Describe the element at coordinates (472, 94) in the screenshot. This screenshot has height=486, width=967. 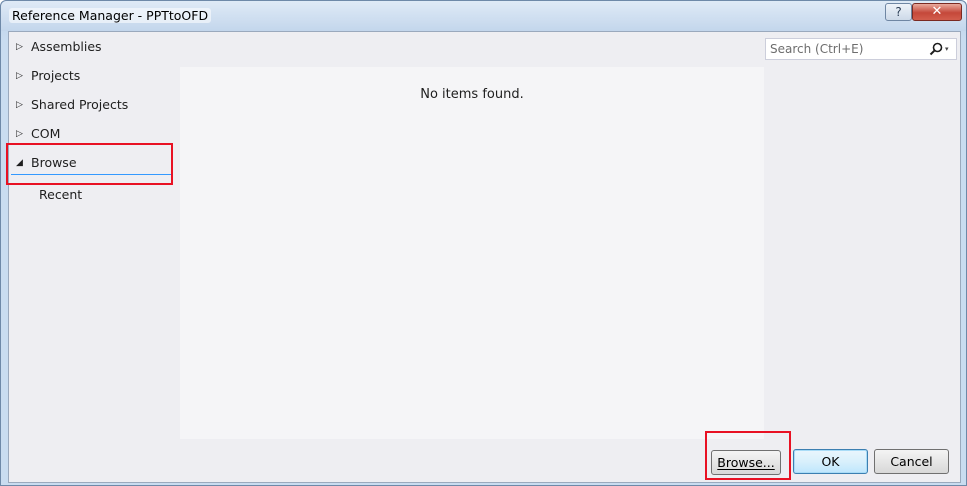
I see `empty-results-message: No items found.` at that location.